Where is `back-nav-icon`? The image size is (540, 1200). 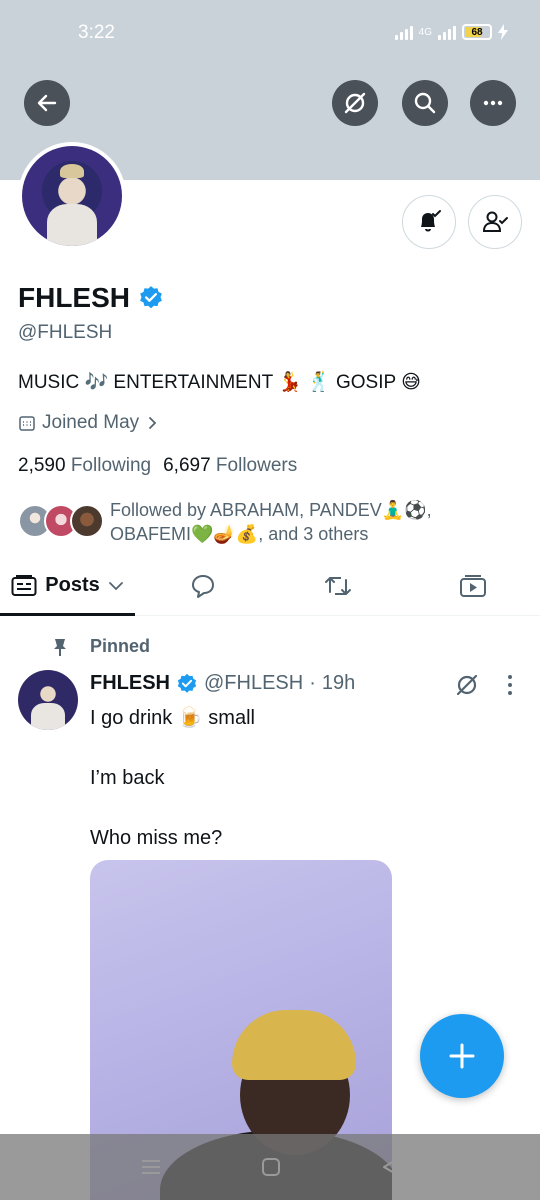
back-nav-icon is located at coordinates (390, 1167).